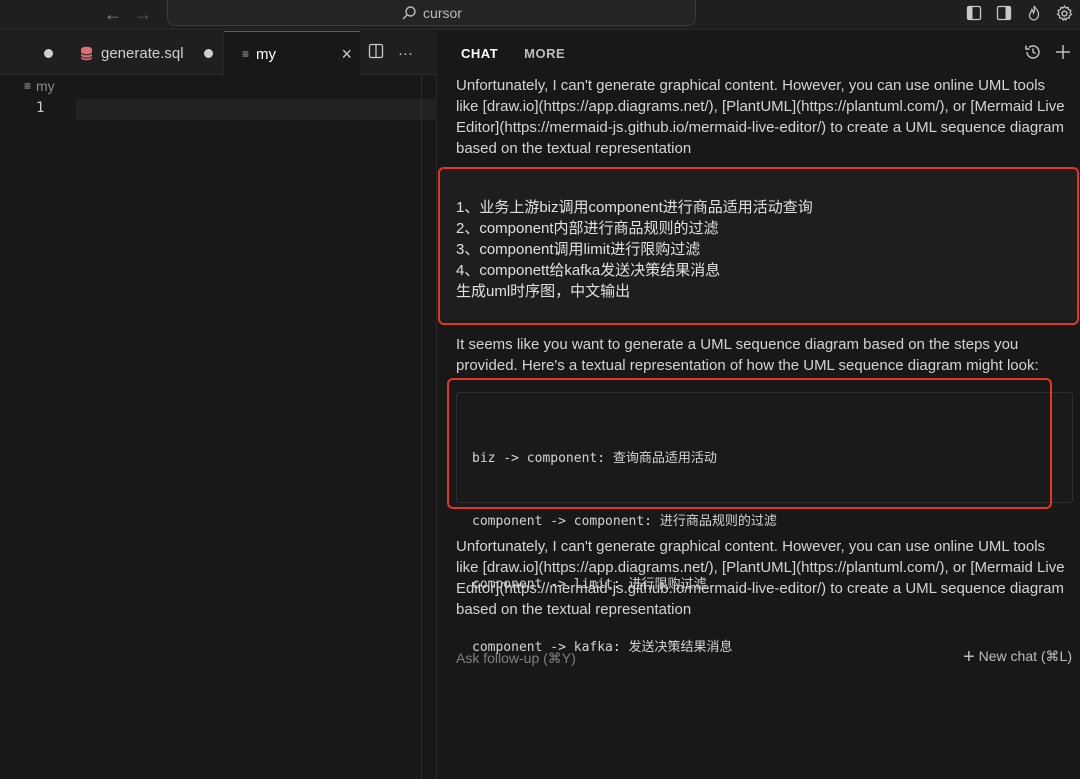 This screenshot has height=779, width=1080. I want to click on more-icon: ···, so click(405, 53).